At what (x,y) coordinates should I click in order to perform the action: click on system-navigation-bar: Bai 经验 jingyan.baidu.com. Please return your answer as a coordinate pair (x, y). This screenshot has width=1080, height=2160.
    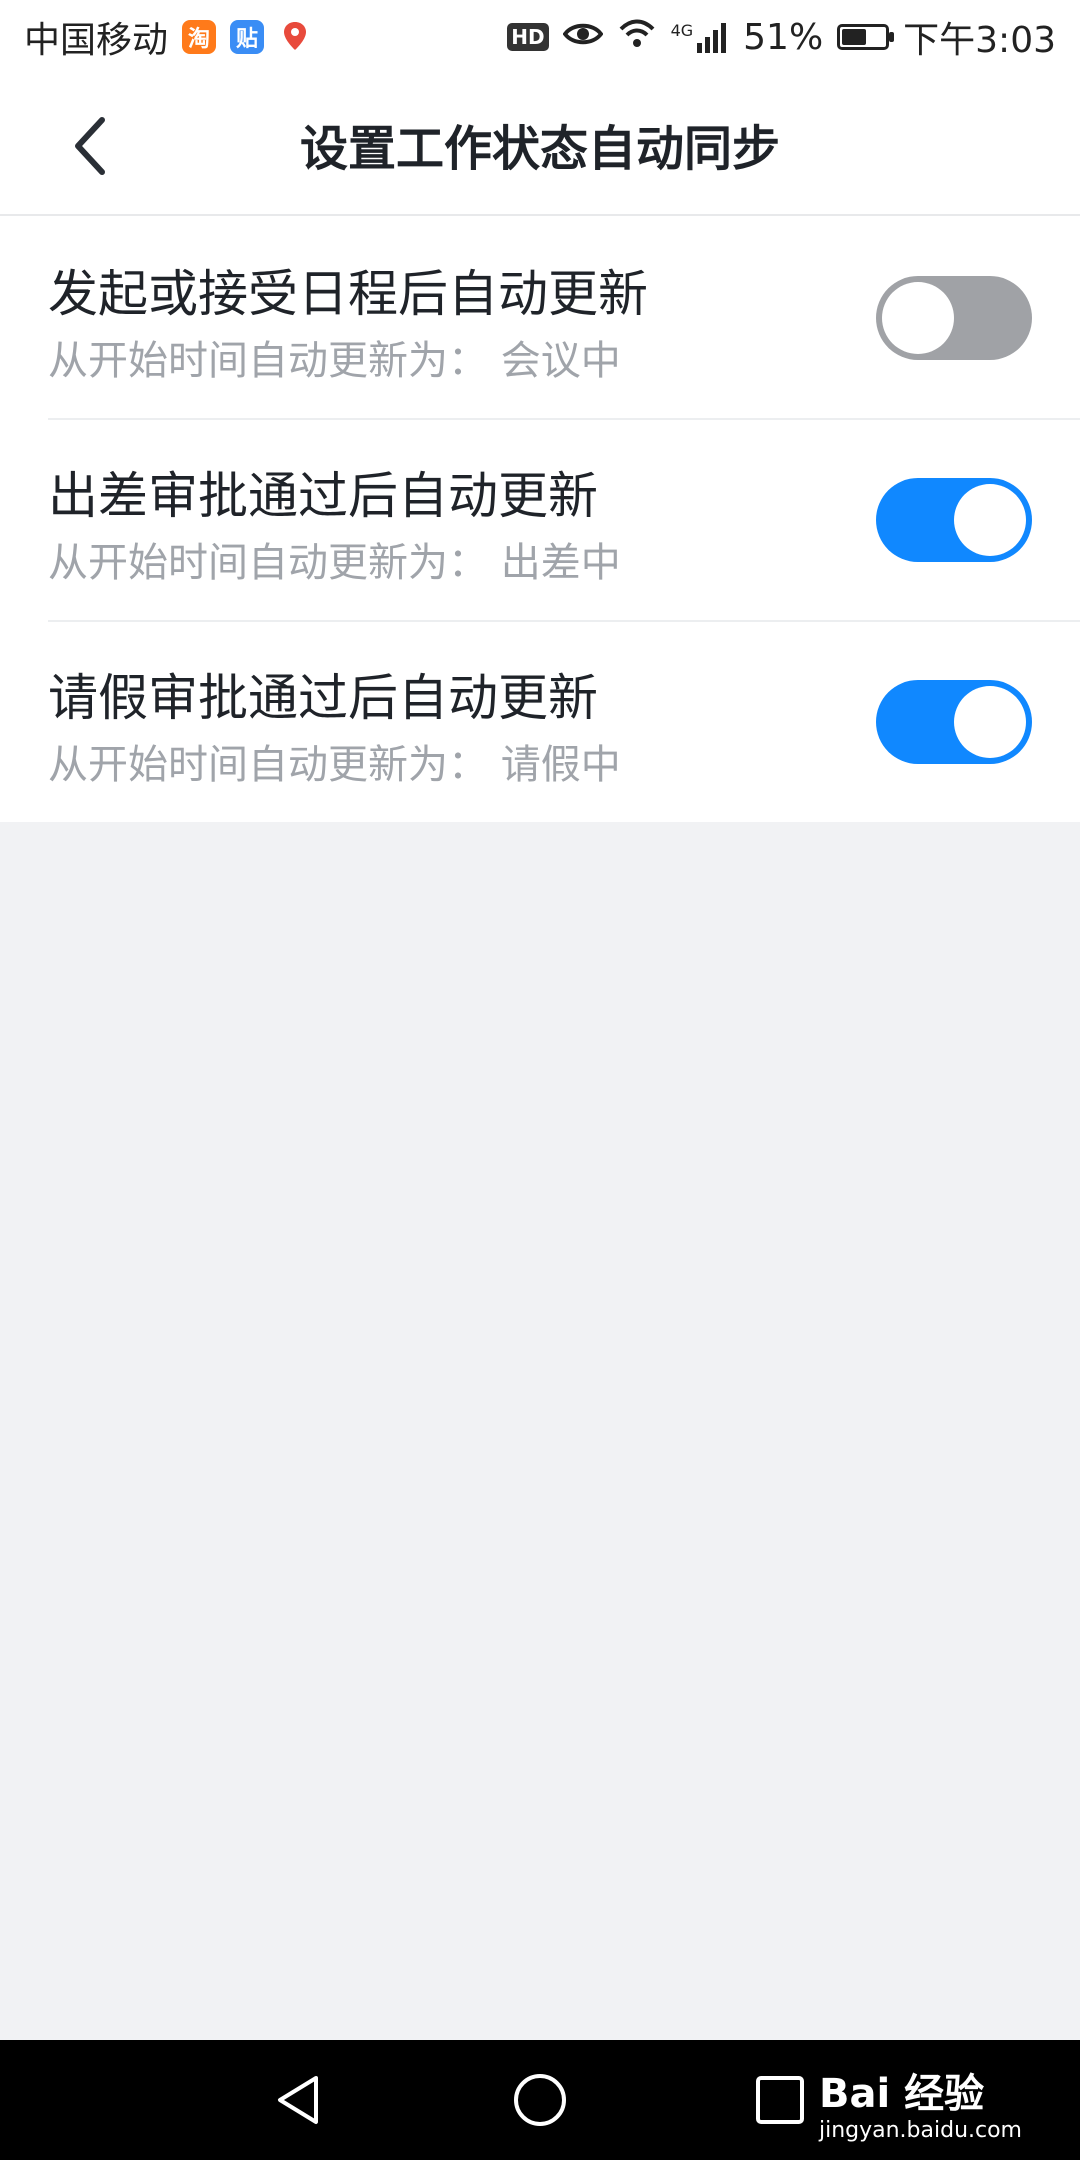
    Looking at the image, I should click on (540, 2100).